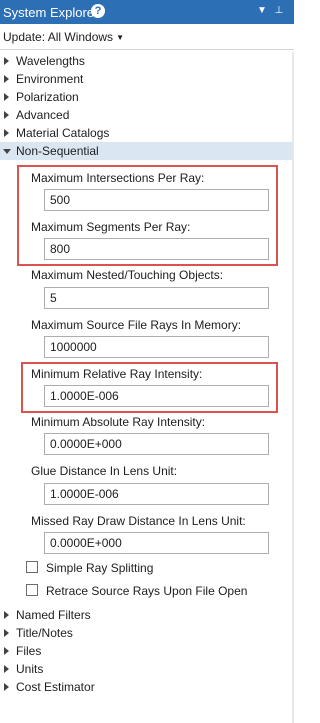  I want to click on tree-item-label: Non-Sequential, so click(57, 151).